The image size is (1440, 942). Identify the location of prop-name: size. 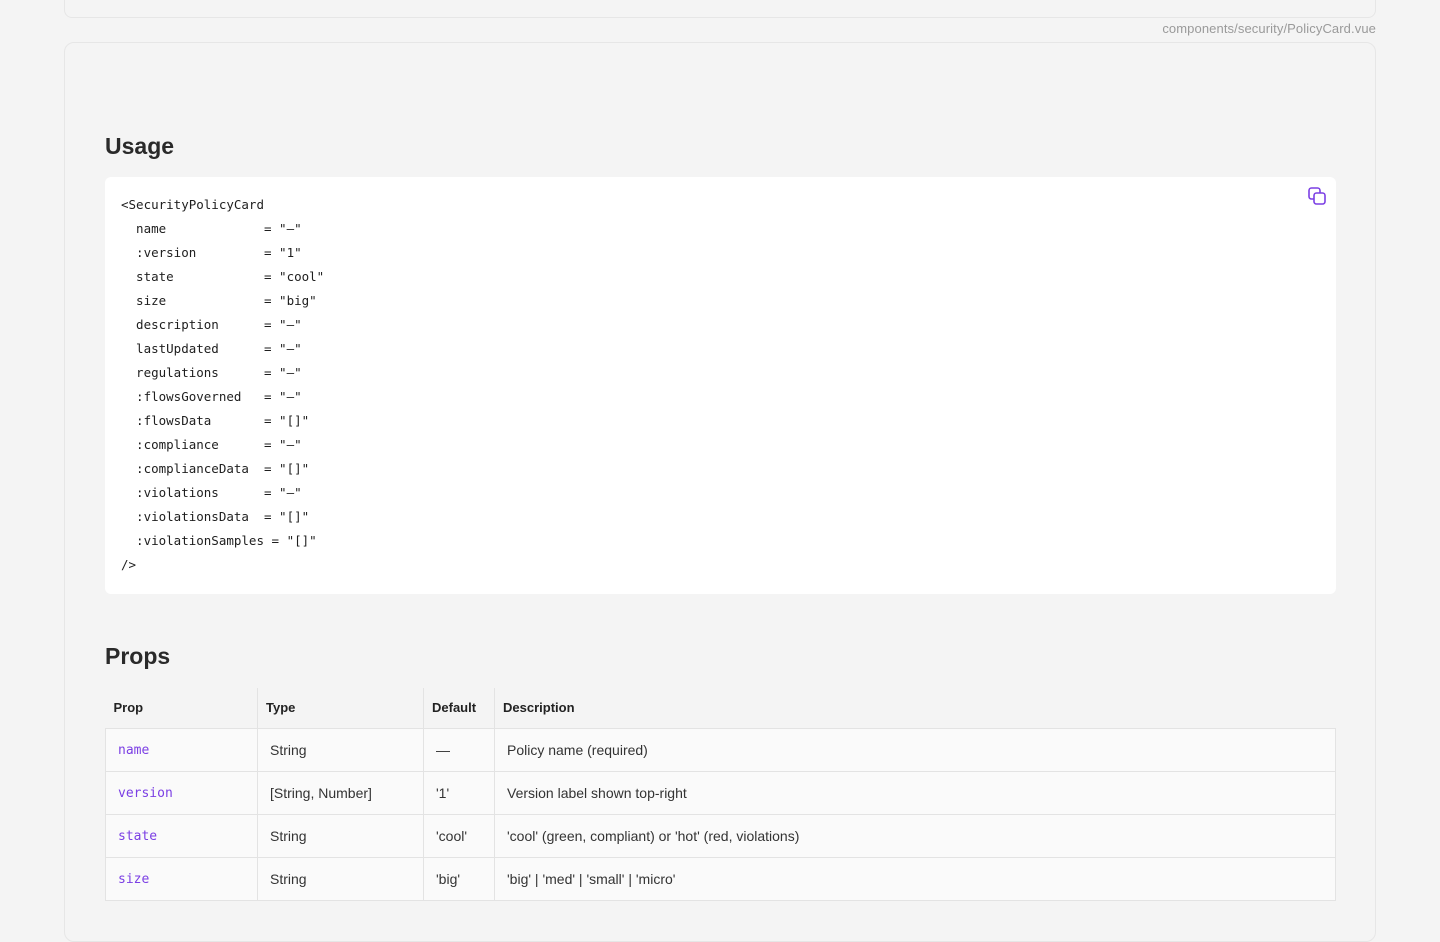
(134, 879).